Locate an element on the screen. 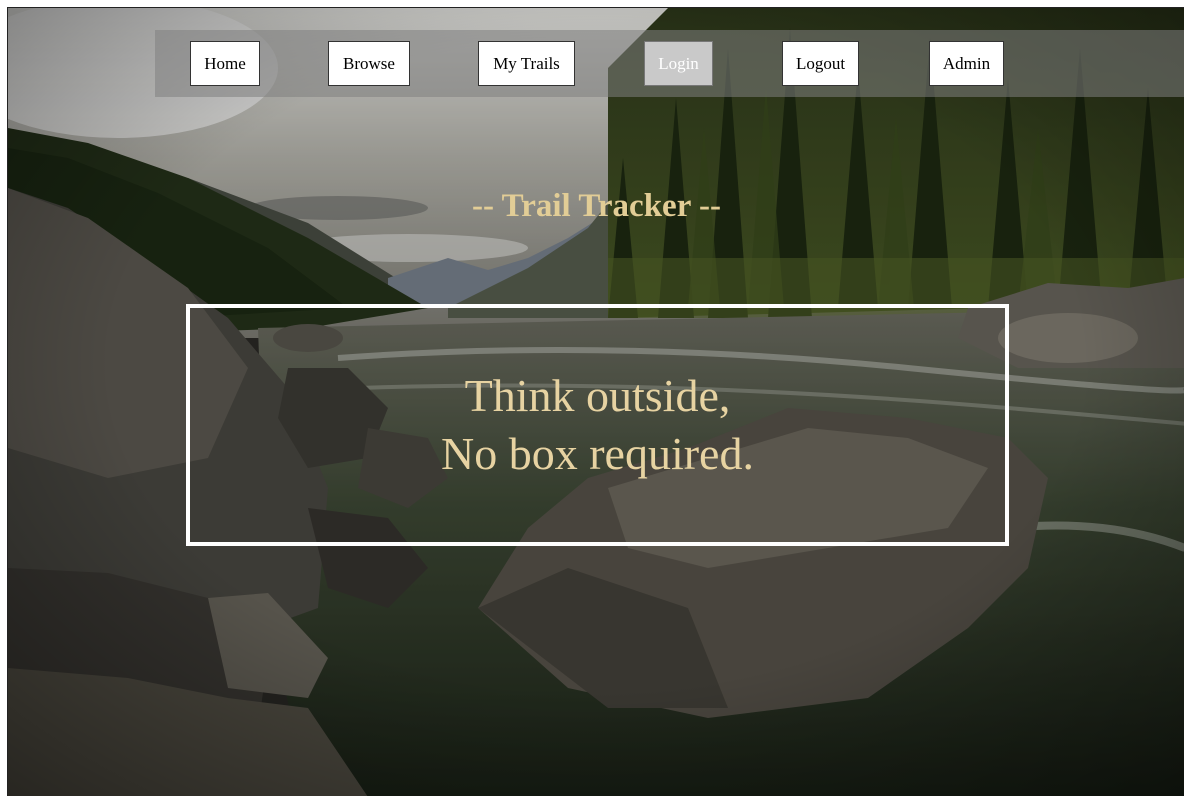 Image resolution: width=1184 pixels, height=796 pixels. tagline-line-2: No box required. is located at coordinates (597, 453).